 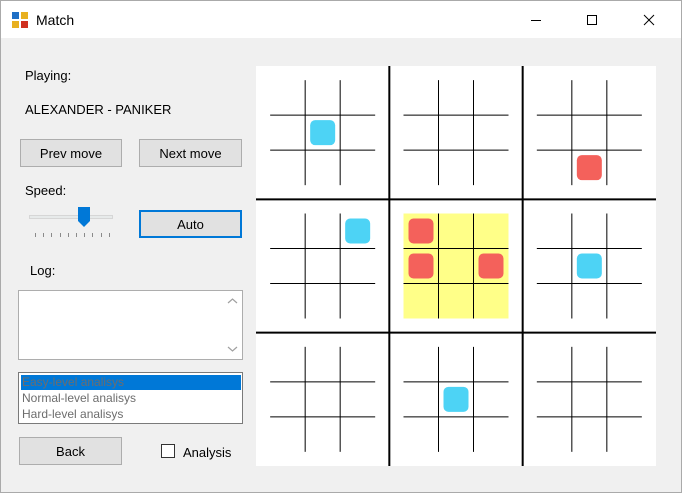 What do you see at coordinates (71, 217) in the screenshot?
I see `slider-track` at bounding box center [71, 217].